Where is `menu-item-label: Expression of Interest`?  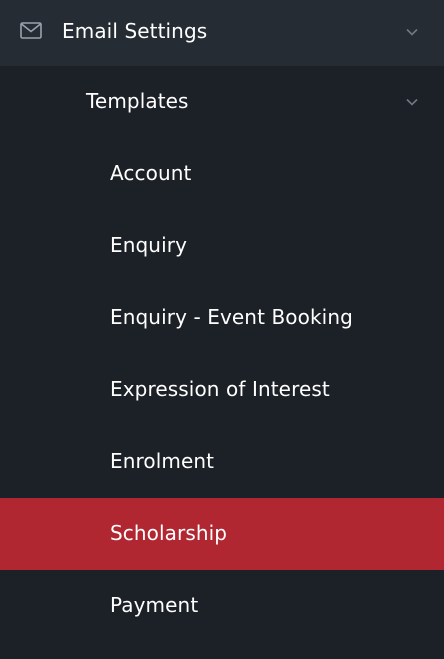
menu-item-label: Expression of Interest is located at coordinates (220, 389).